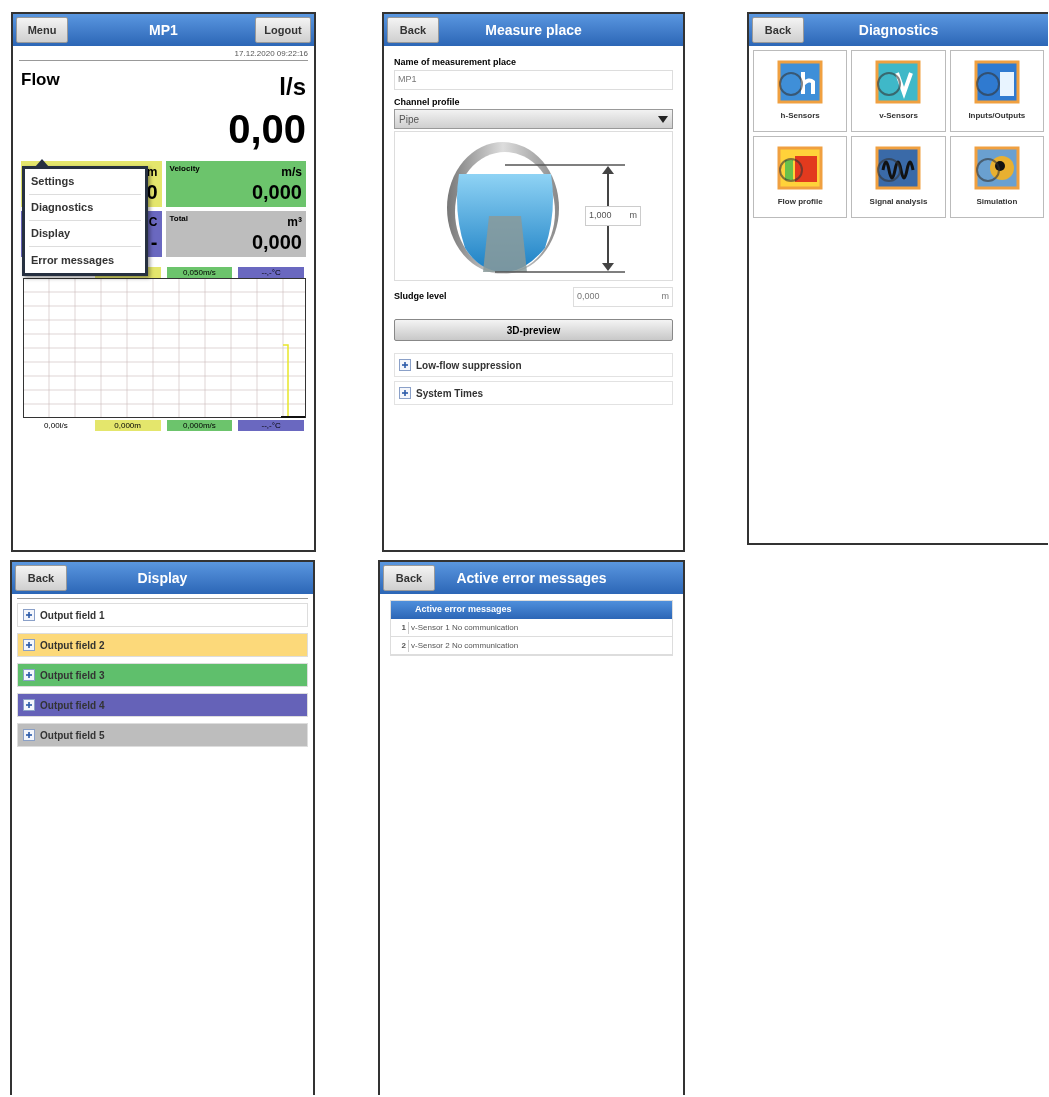 Image resolution: width=1049 pixels, height=1097 pixels. I want to click on screen-title: Diagnostics, so click(898, 30).